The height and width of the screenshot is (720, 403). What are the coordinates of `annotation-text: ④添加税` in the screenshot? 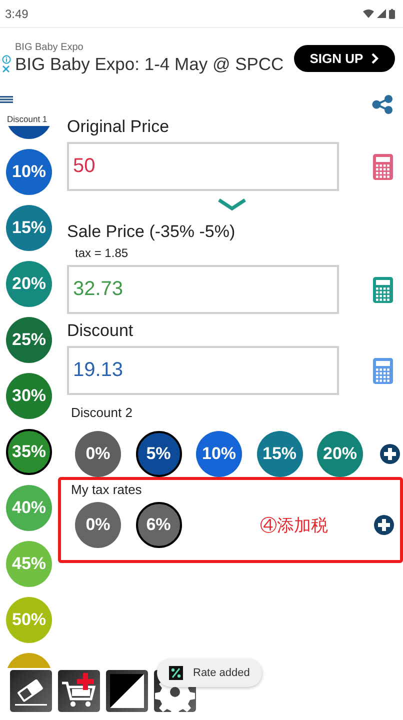 It's located at (294, 525).